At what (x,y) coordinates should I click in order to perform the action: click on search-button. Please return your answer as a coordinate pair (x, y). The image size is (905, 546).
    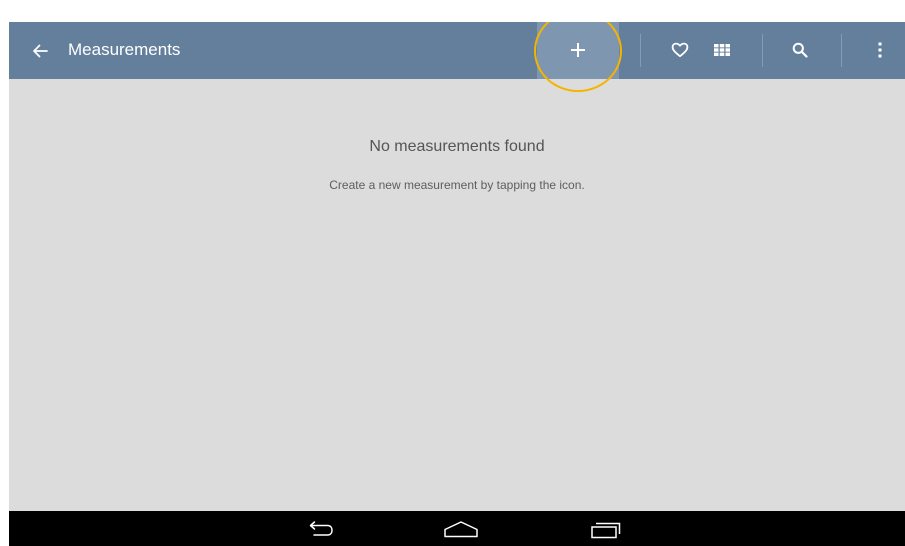
    Looking at the image, I should click on (800, 50).